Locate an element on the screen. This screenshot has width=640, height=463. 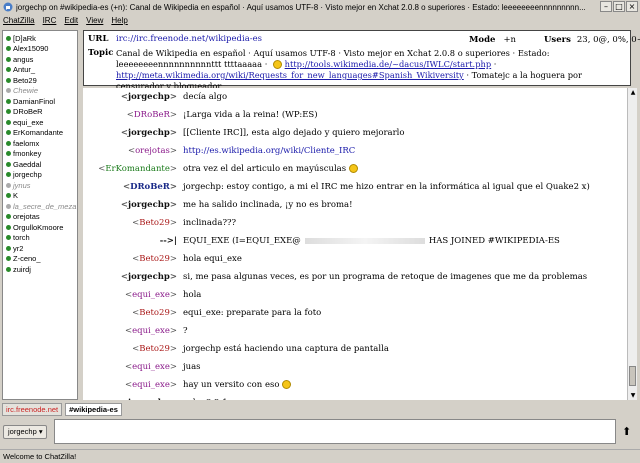
scroll-up-arrow-icon: ▲ is located at coordinates (633, 92).